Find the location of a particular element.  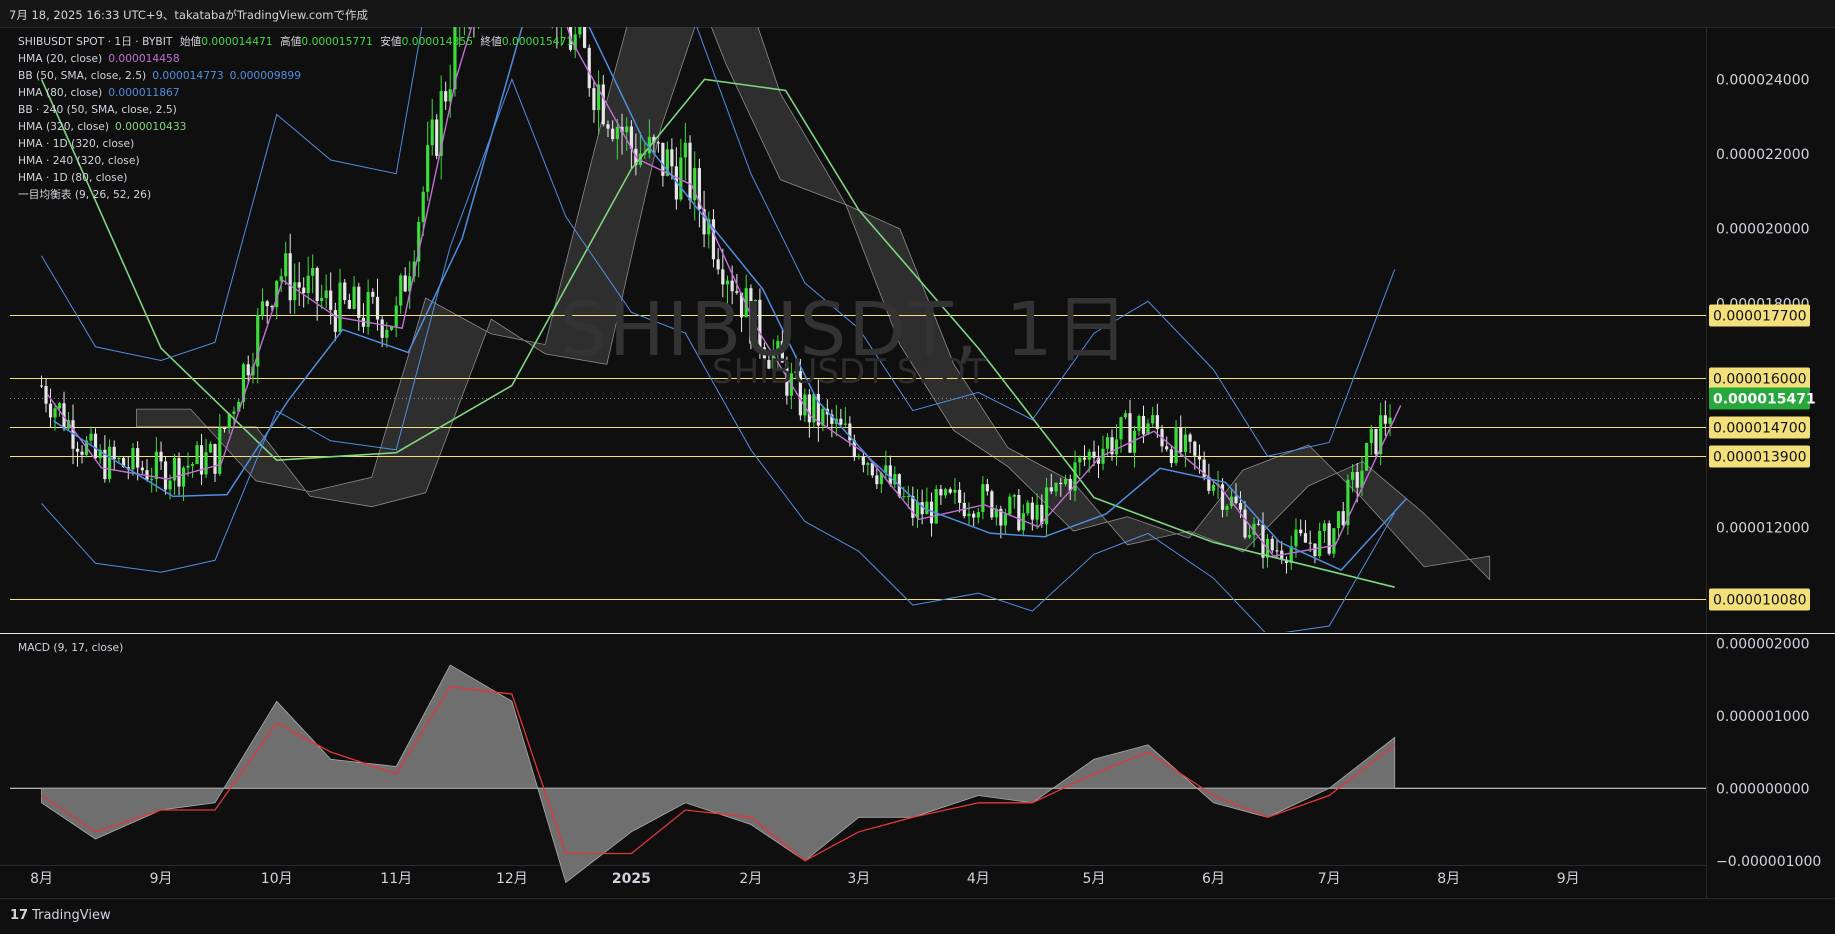

tradingview-logo-icon: 17 is located at coordinates (19, 915).